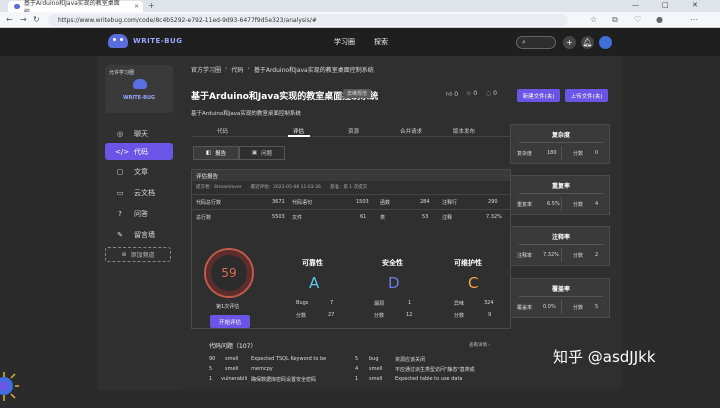 This screenshot has width=720, height=408. Describe the element at coordinates (587, 42) in the screenshot. I see `bell-icon: 🔔︎` at that location.